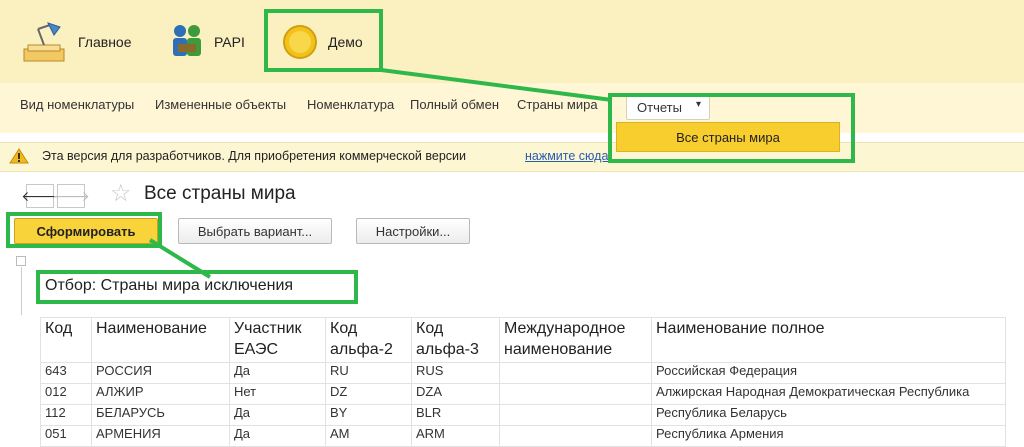 The image size is (1024, 447). I want to click on connector-demo-to-reports, so click(496, 85).